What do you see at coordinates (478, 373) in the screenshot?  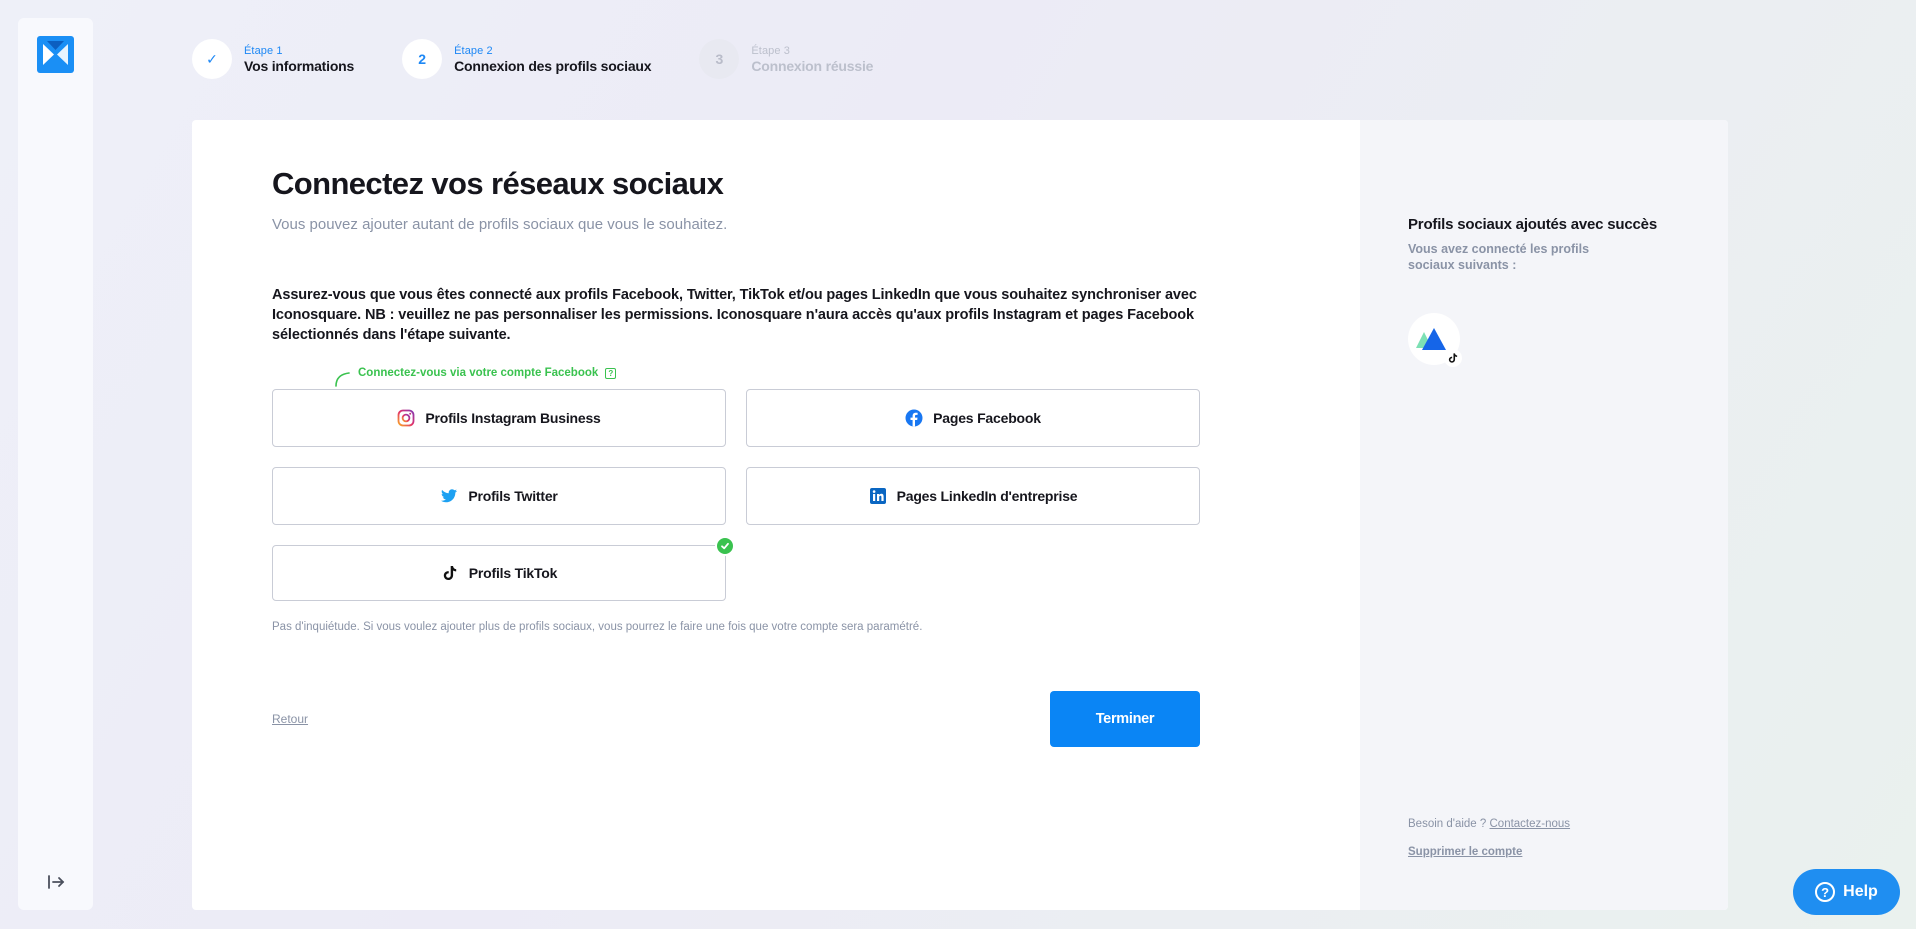 I see `facebook-hint-text: Connectez-vous via votre compte Facebook` at bounding box center [478, 373].